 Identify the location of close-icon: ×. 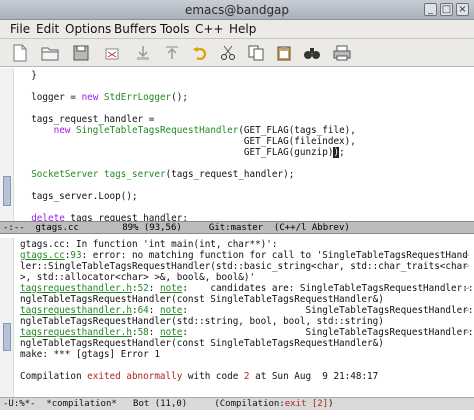
(462, 9).